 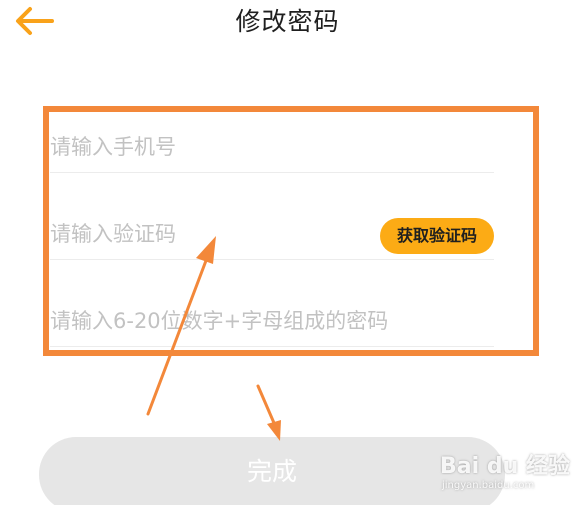 What do you see at coordinates (210, 234) in the screenshot?
I see `verification-code-input` at bounding box center [210, 234].